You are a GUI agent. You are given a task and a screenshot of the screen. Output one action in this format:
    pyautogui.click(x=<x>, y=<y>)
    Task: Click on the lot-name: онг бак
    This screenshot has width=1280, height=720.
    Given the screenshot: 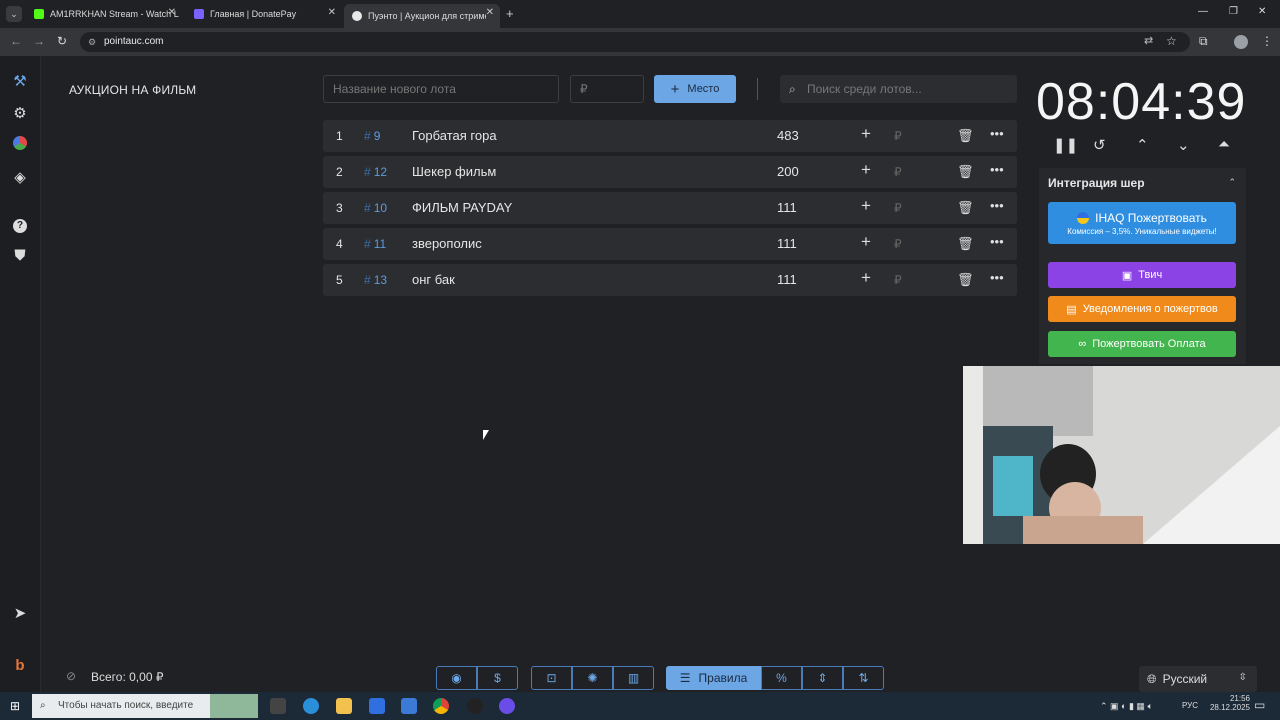 What is the action you would take?
    pyautogui.click(x=433, y=279)
    